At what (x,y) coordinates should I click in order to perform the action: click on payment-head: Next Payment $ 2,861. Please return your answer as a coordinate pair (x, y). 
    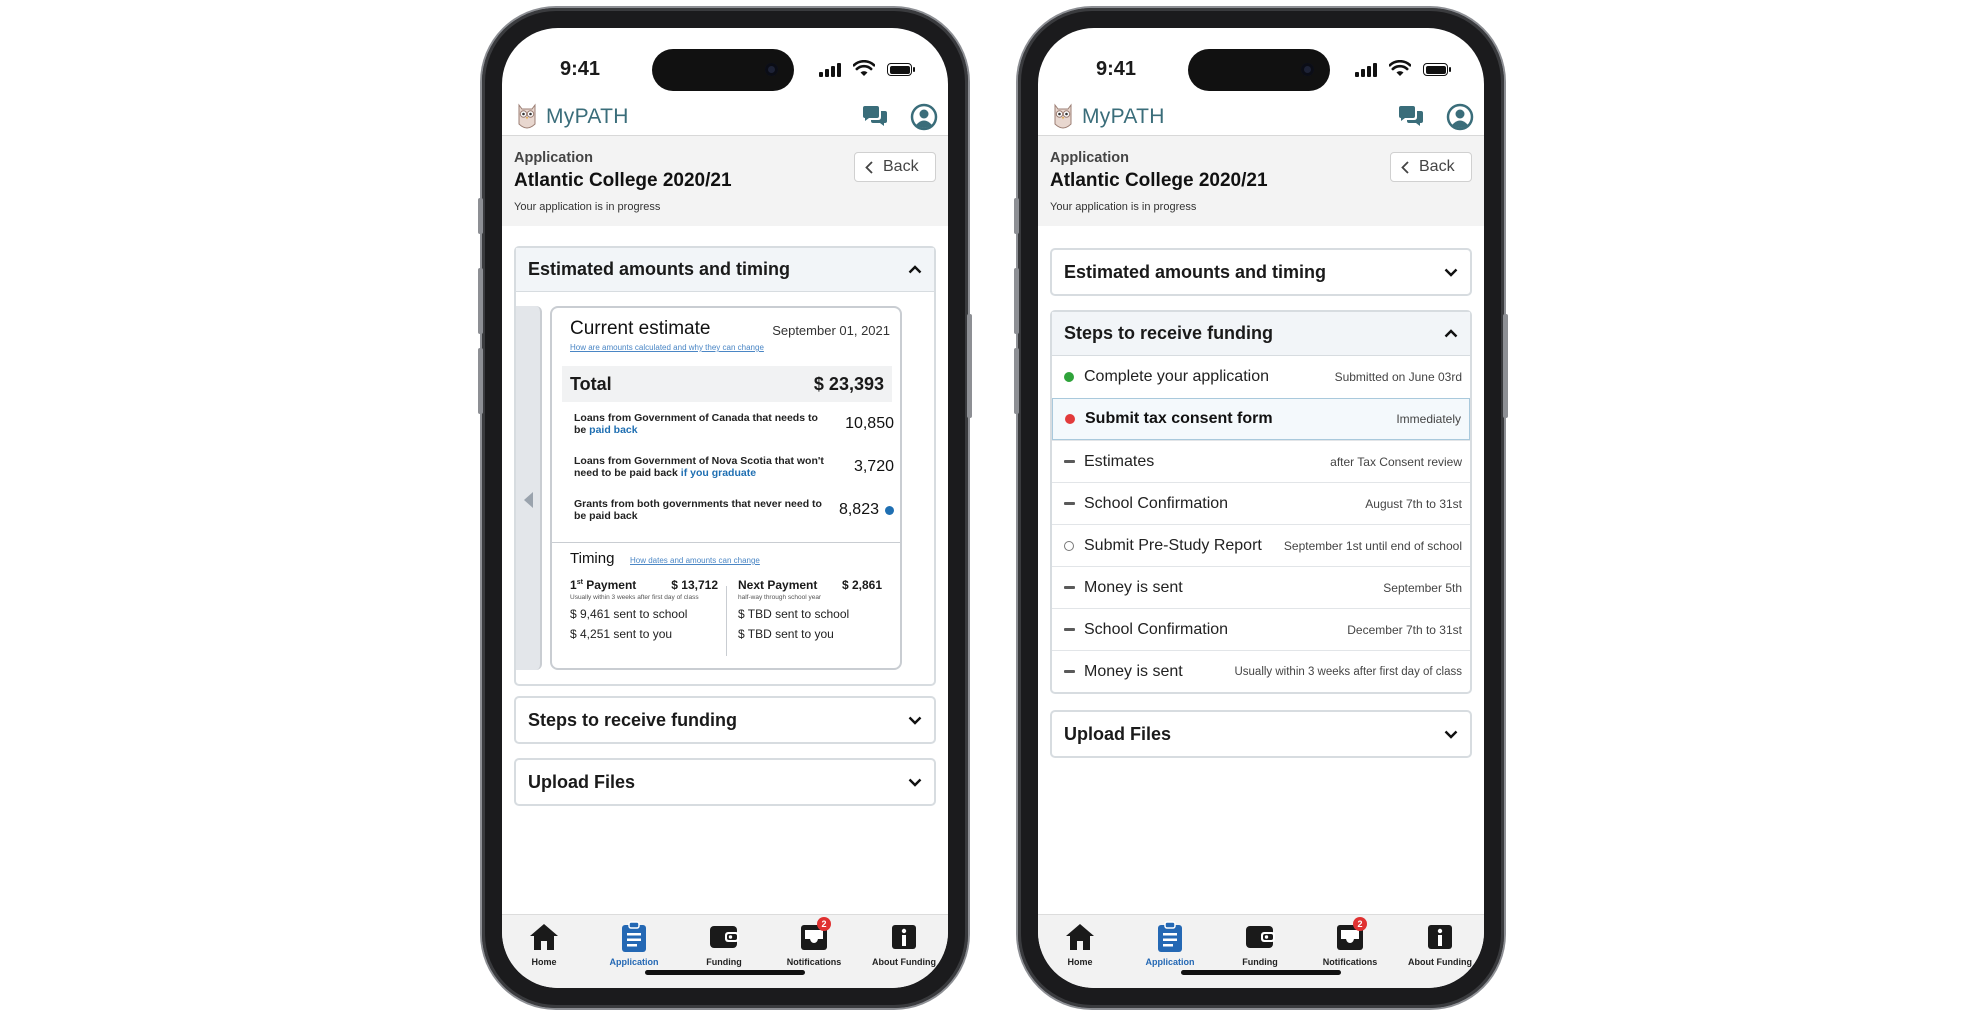
    Looking at the image, I should click on (810, 585).